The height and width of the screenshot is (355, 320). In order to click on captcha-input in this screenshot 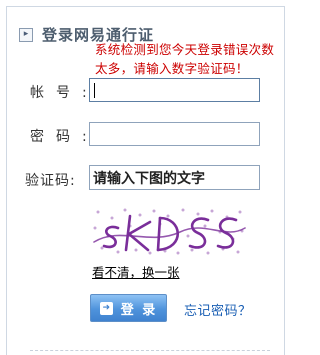, I will do `click(174, 177)`.